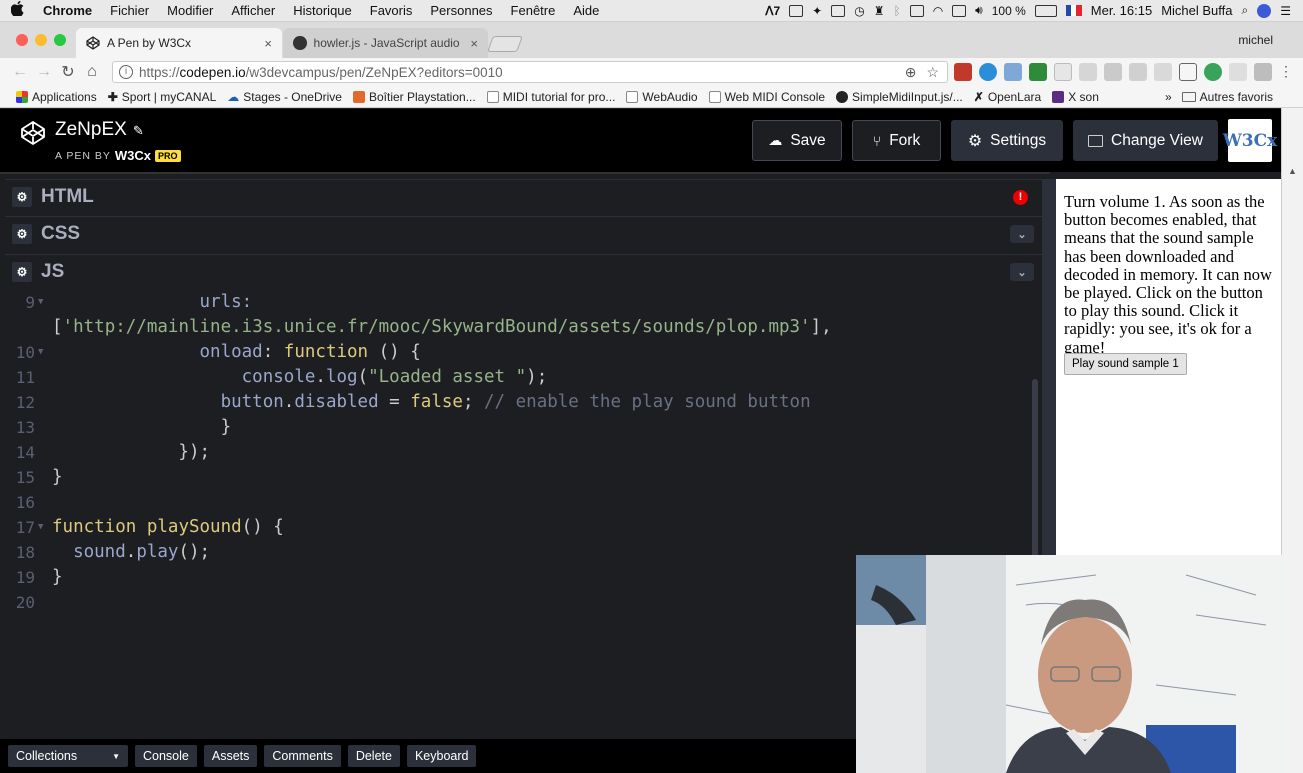  Describe the element at coordinates (1075, 97) in the screenshot. I see `bookmark-x-son: X son` at that location.